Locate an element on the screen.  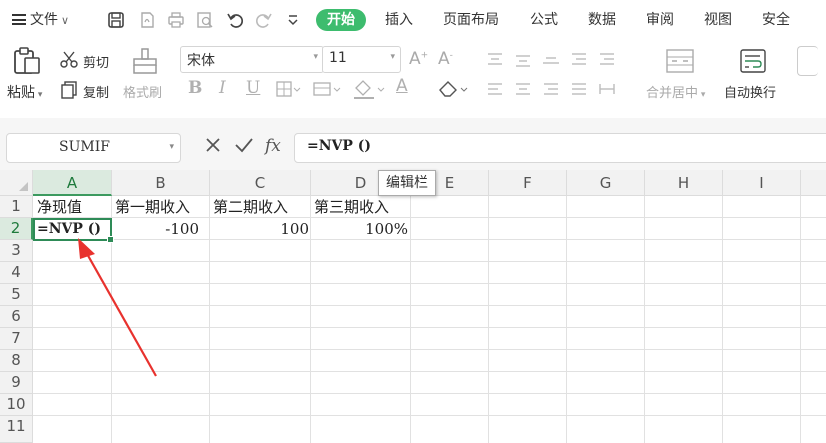
column-header-c: C is located at coordinates (260, 183).